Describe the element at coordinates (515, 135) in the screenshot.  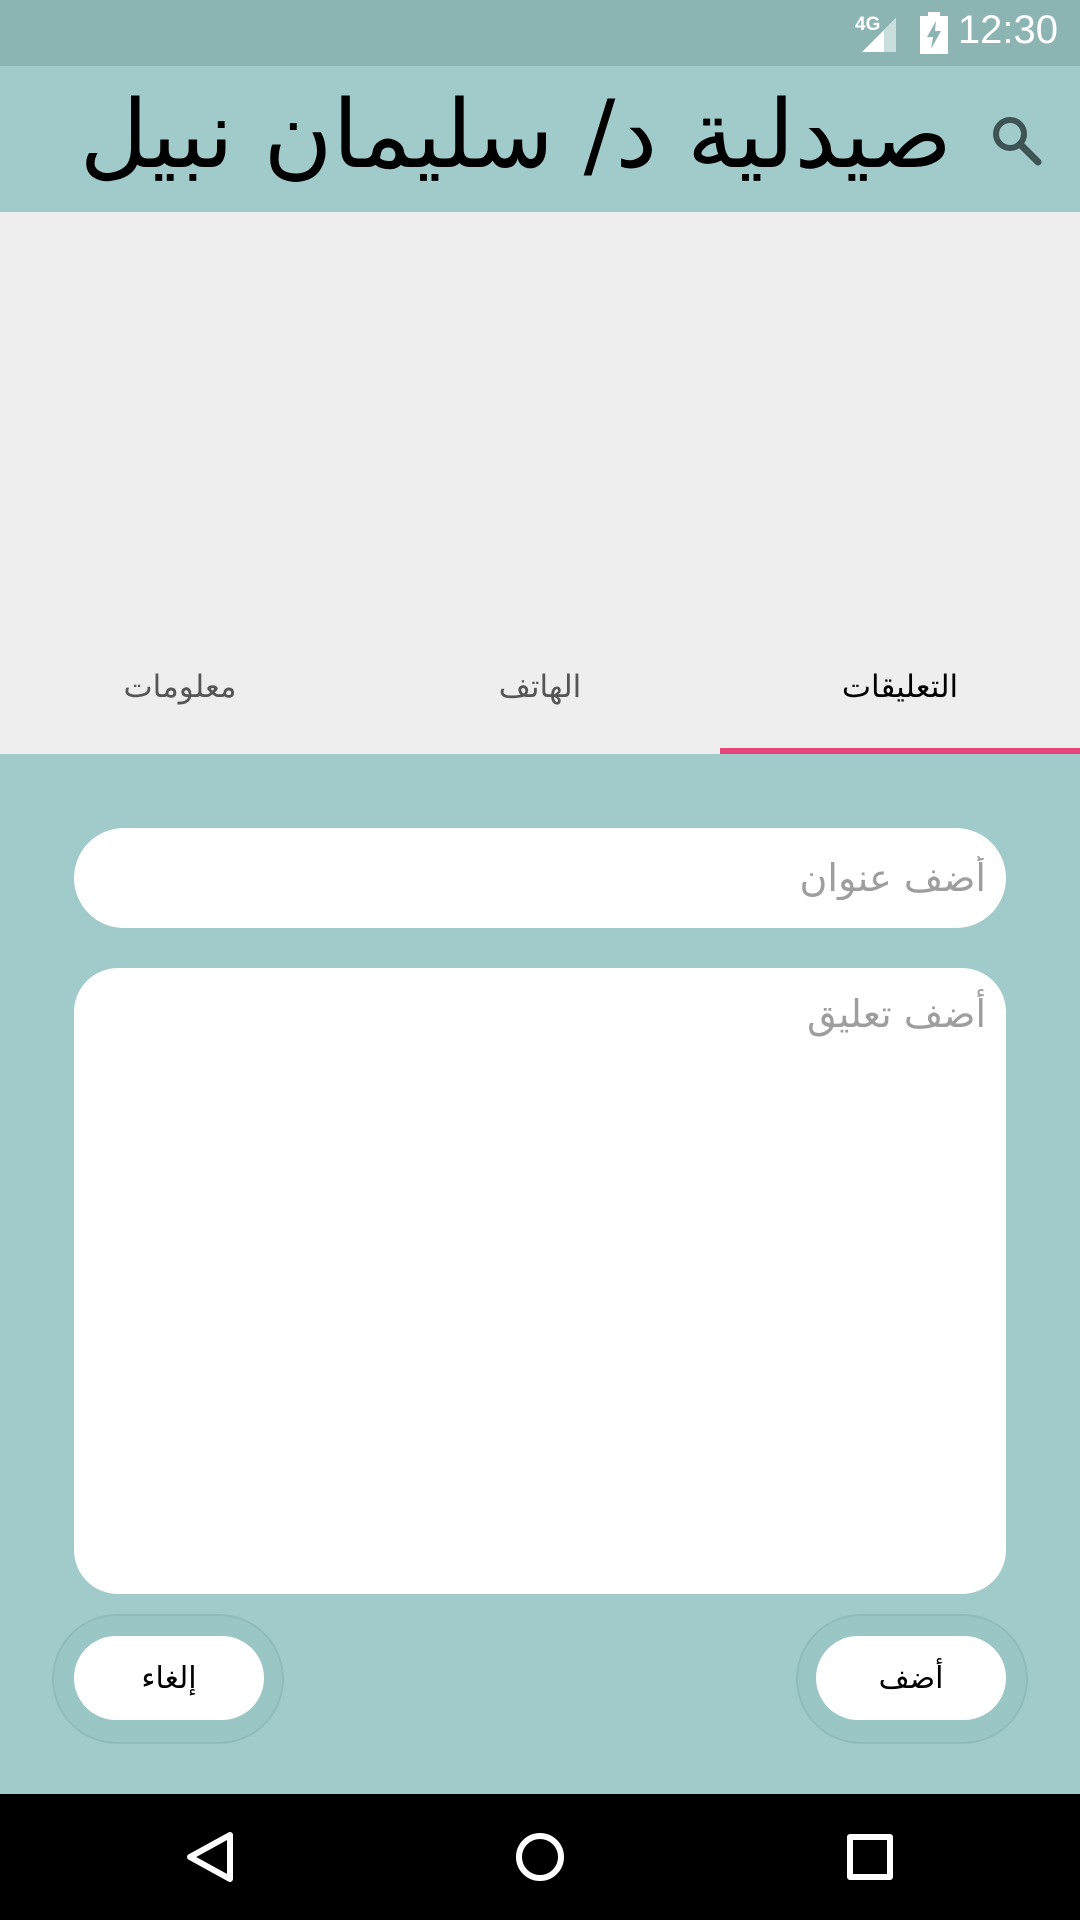
I see `page-title: صيدلية د/ سليمان نبيل` at that location.